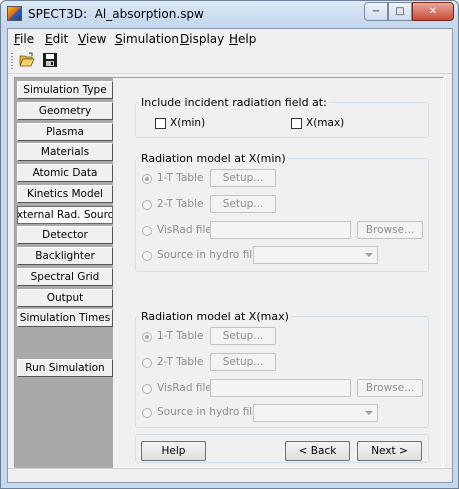  What do you see at coordinates (147, 363) in the screenshot?
I see `xmax-radio-2t-table` at bounding box center [147, 363].